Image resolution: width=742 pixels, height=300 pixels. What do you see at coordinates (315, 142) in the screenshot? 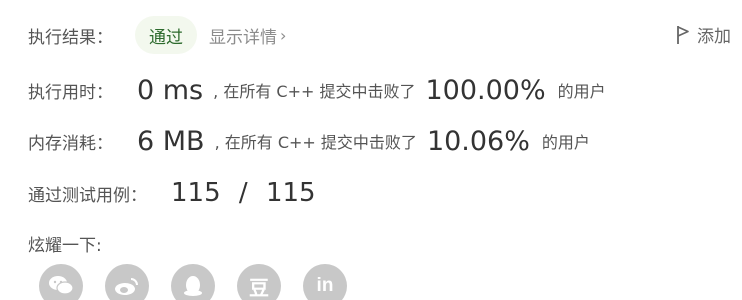
I see `memory-beat-text: , 在所有 C++ 提交中击败了` at bounding box center [315, 142].